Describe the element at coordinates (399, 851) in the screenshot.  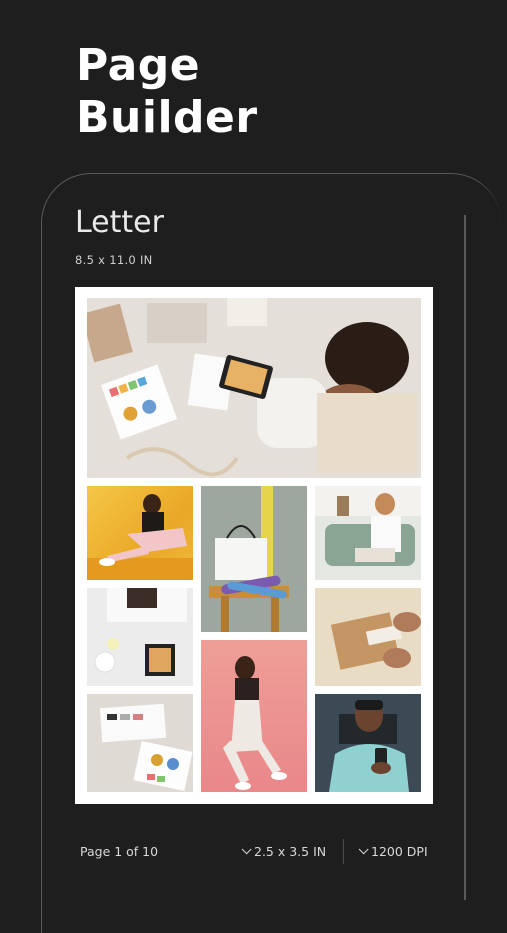
I see `resolution-value: 1200 DPI` at that location.